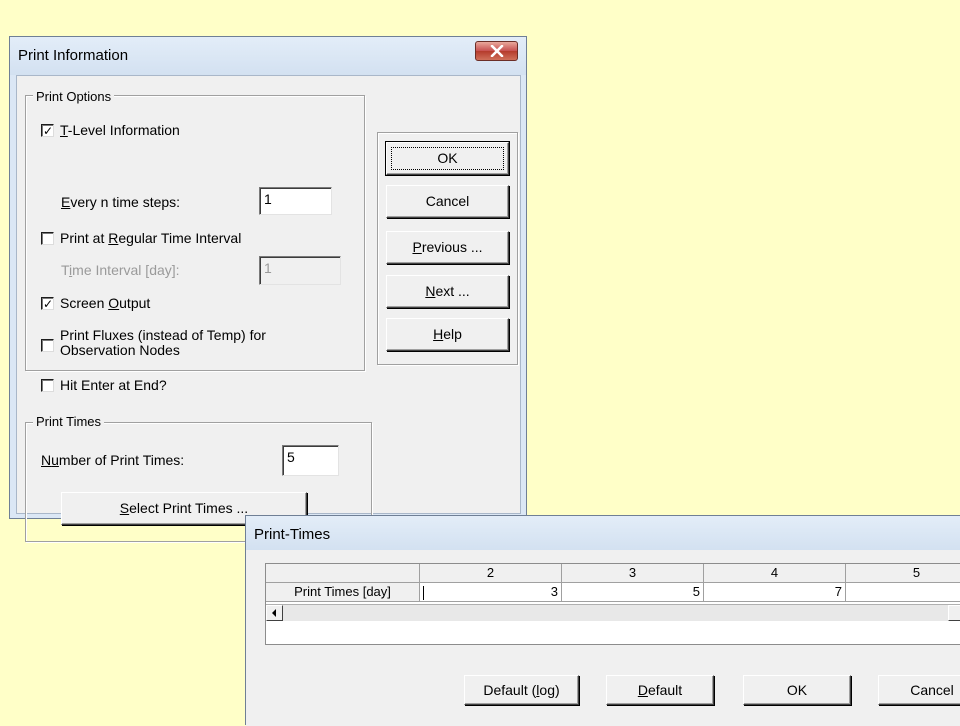  What do you see at coordinates (163, 335) in the screenshot?
I see `print-fluxes-label-line1: Print Fluxes (instead of Temp) for` at bounding box center [163, 335].